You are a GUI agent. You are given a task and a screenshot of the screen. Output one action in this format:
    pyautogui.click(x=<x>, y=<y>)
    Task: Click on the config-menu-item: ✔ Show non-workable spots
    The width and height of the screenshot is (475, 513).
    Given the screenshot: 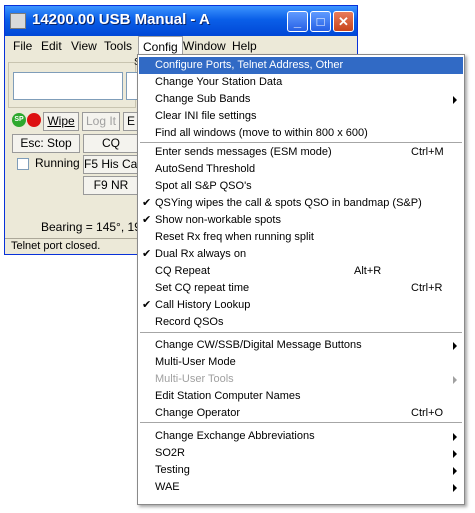 What is the action you would take?
    pyautogui.click(x=301, y=220)
    